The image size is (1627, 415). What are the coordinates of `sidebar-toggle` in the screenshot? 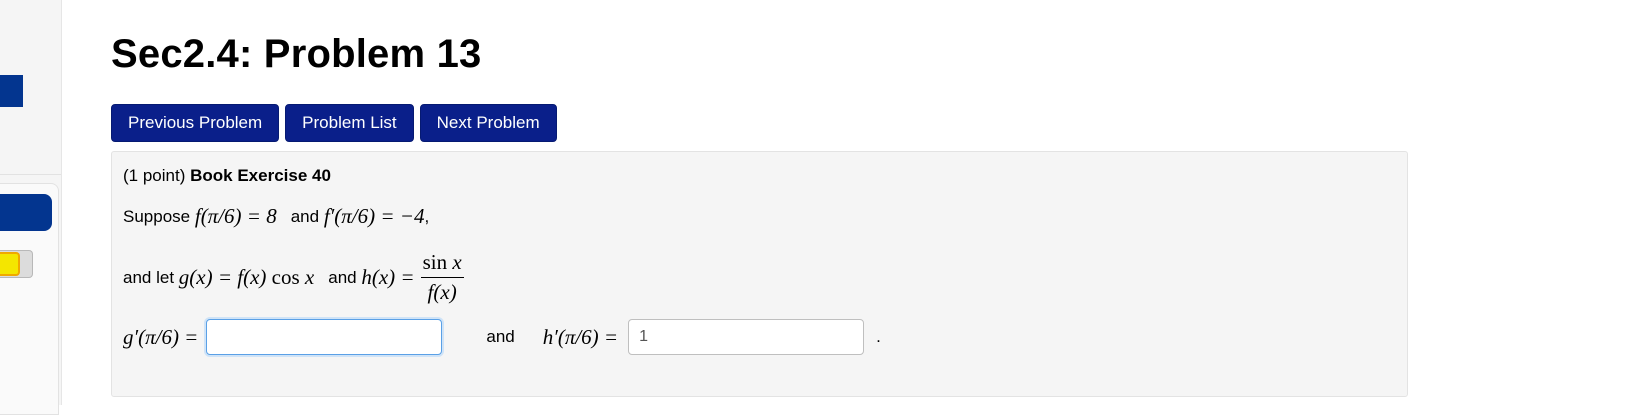 It's located at (16, 264).